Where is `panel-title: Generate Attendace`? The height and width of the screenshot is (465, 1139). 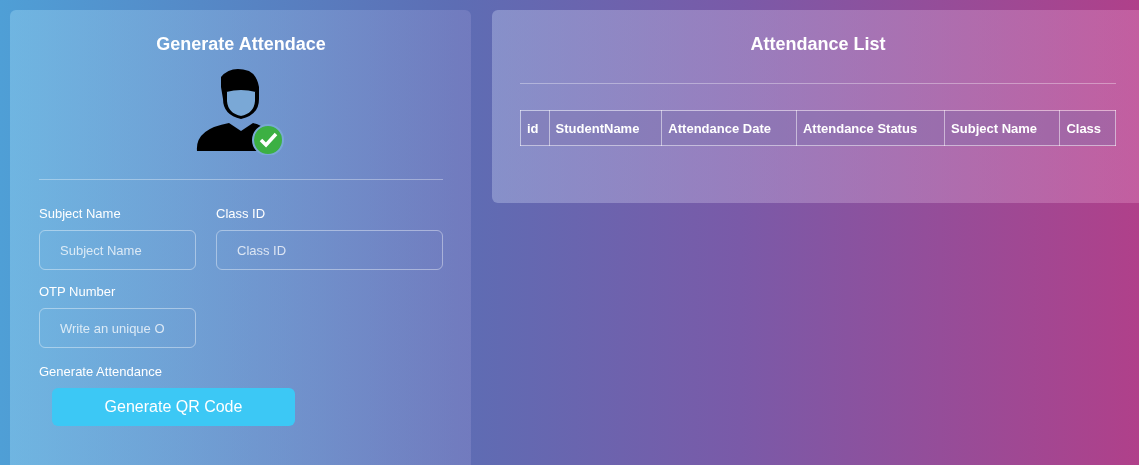
panel-title: Generate Attendace is located at coordinates (241, 44).